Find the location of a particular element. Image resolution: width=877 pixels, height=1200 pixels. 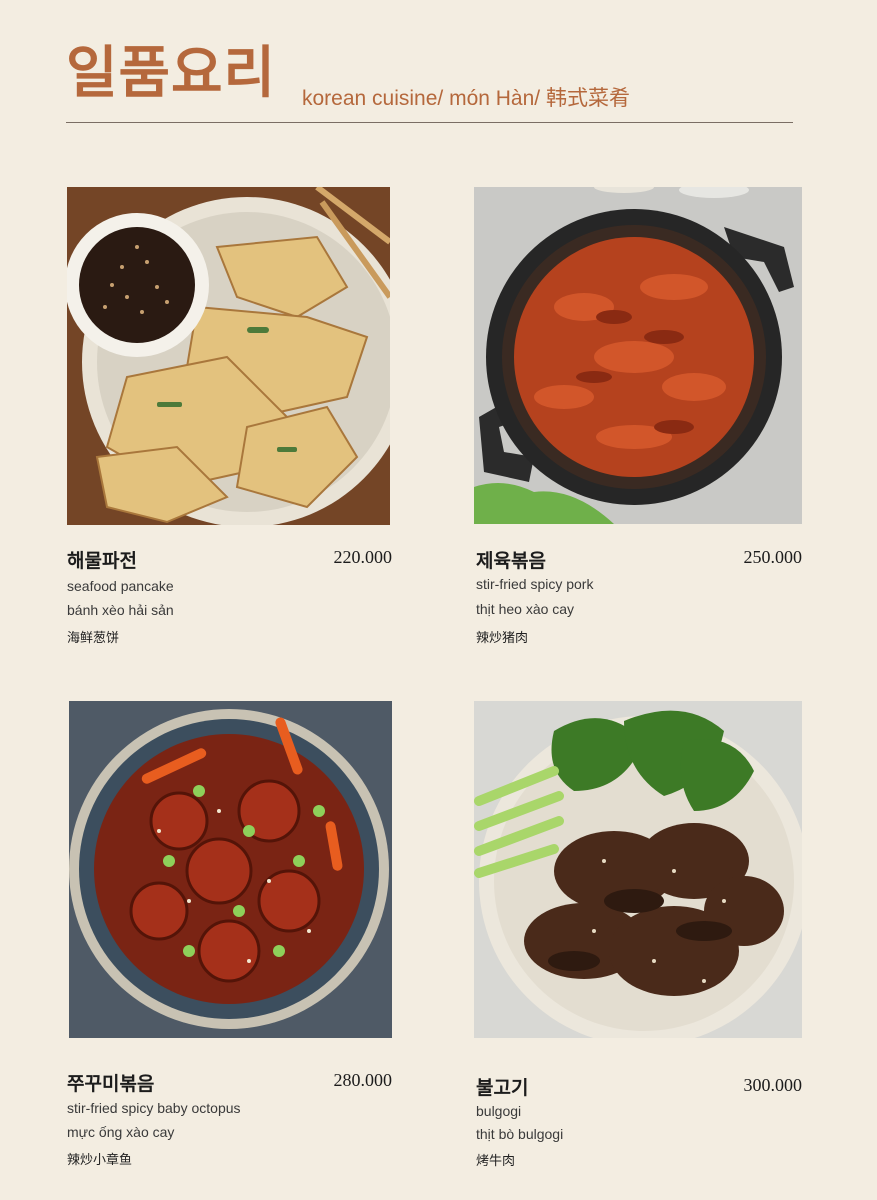

item-name-vietnamese: mực ống xào cay is located at coordinates (121, 1132).